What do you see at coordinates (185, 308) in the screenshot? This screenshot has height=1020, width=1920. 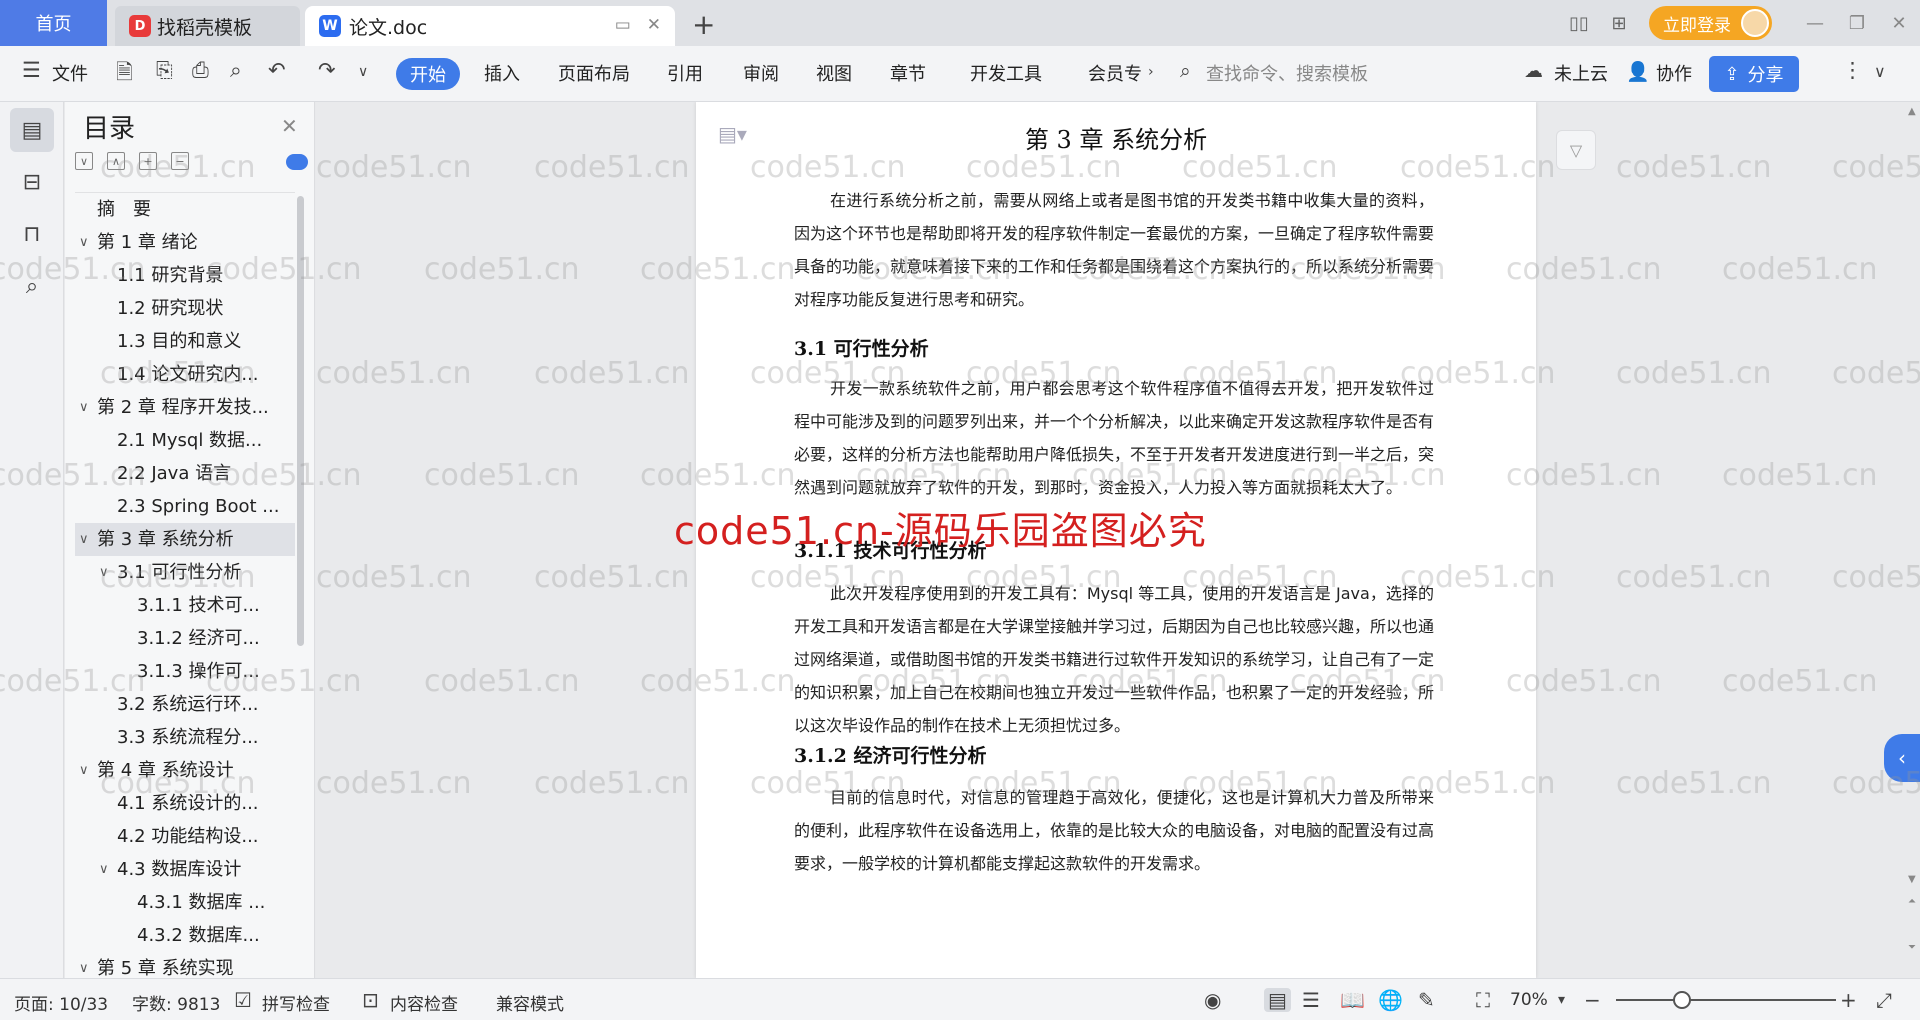 I see `toc-item: 1.2 研究现状` at bounding box center [185, 308].